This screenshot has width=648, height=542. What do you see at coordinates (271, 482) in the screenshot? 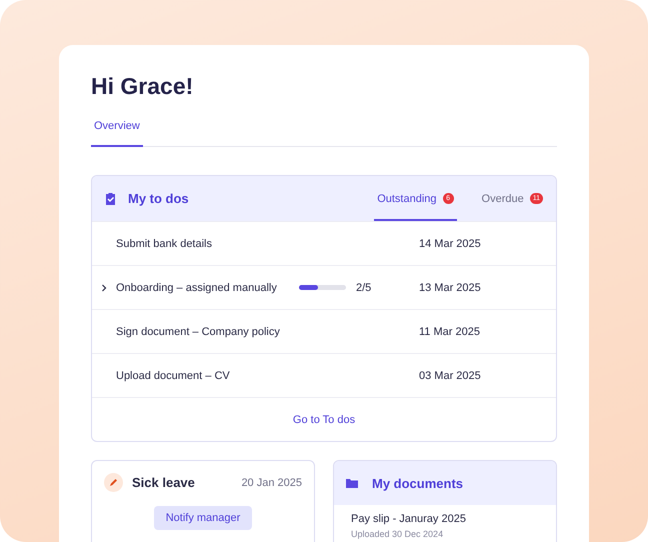
I see `leave-date: 20 Jan 2025` at bounding box center [271, 482].